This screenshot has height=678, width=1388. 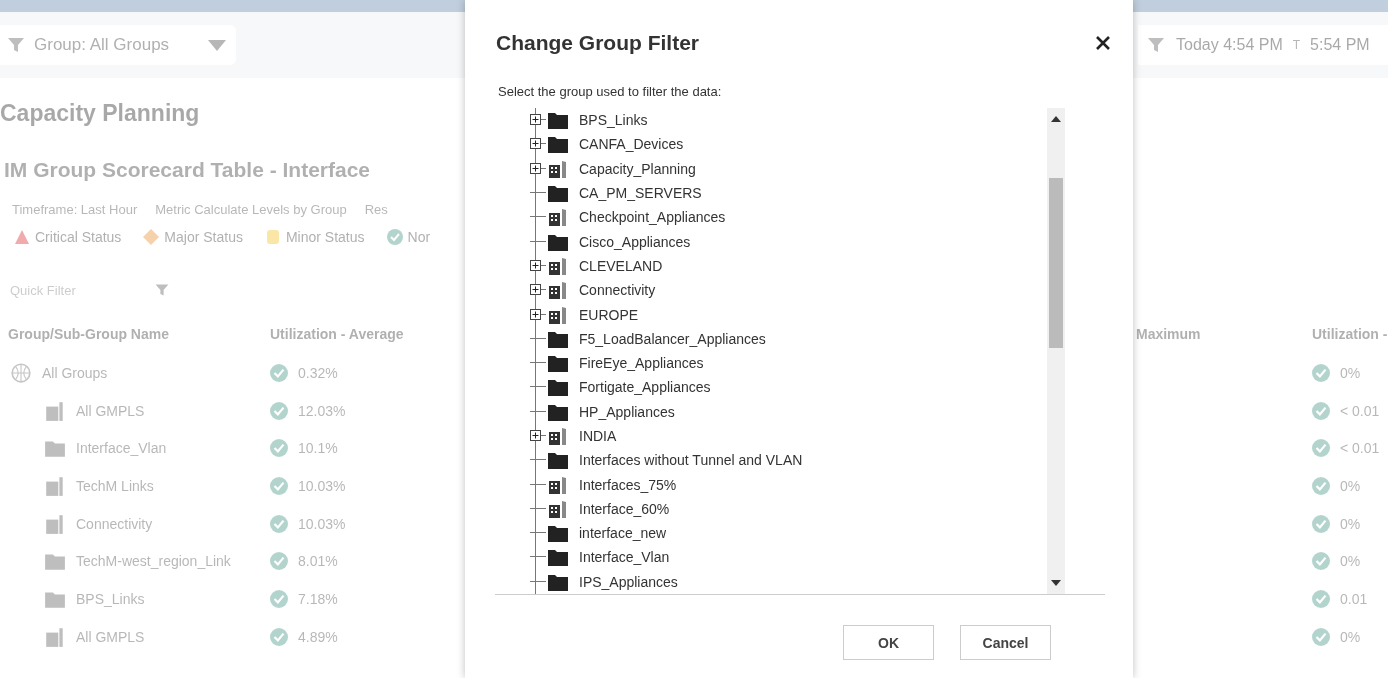 I want to click on section-title: IM Group Scorecard Table - Interface, so click(x=187, y=169).